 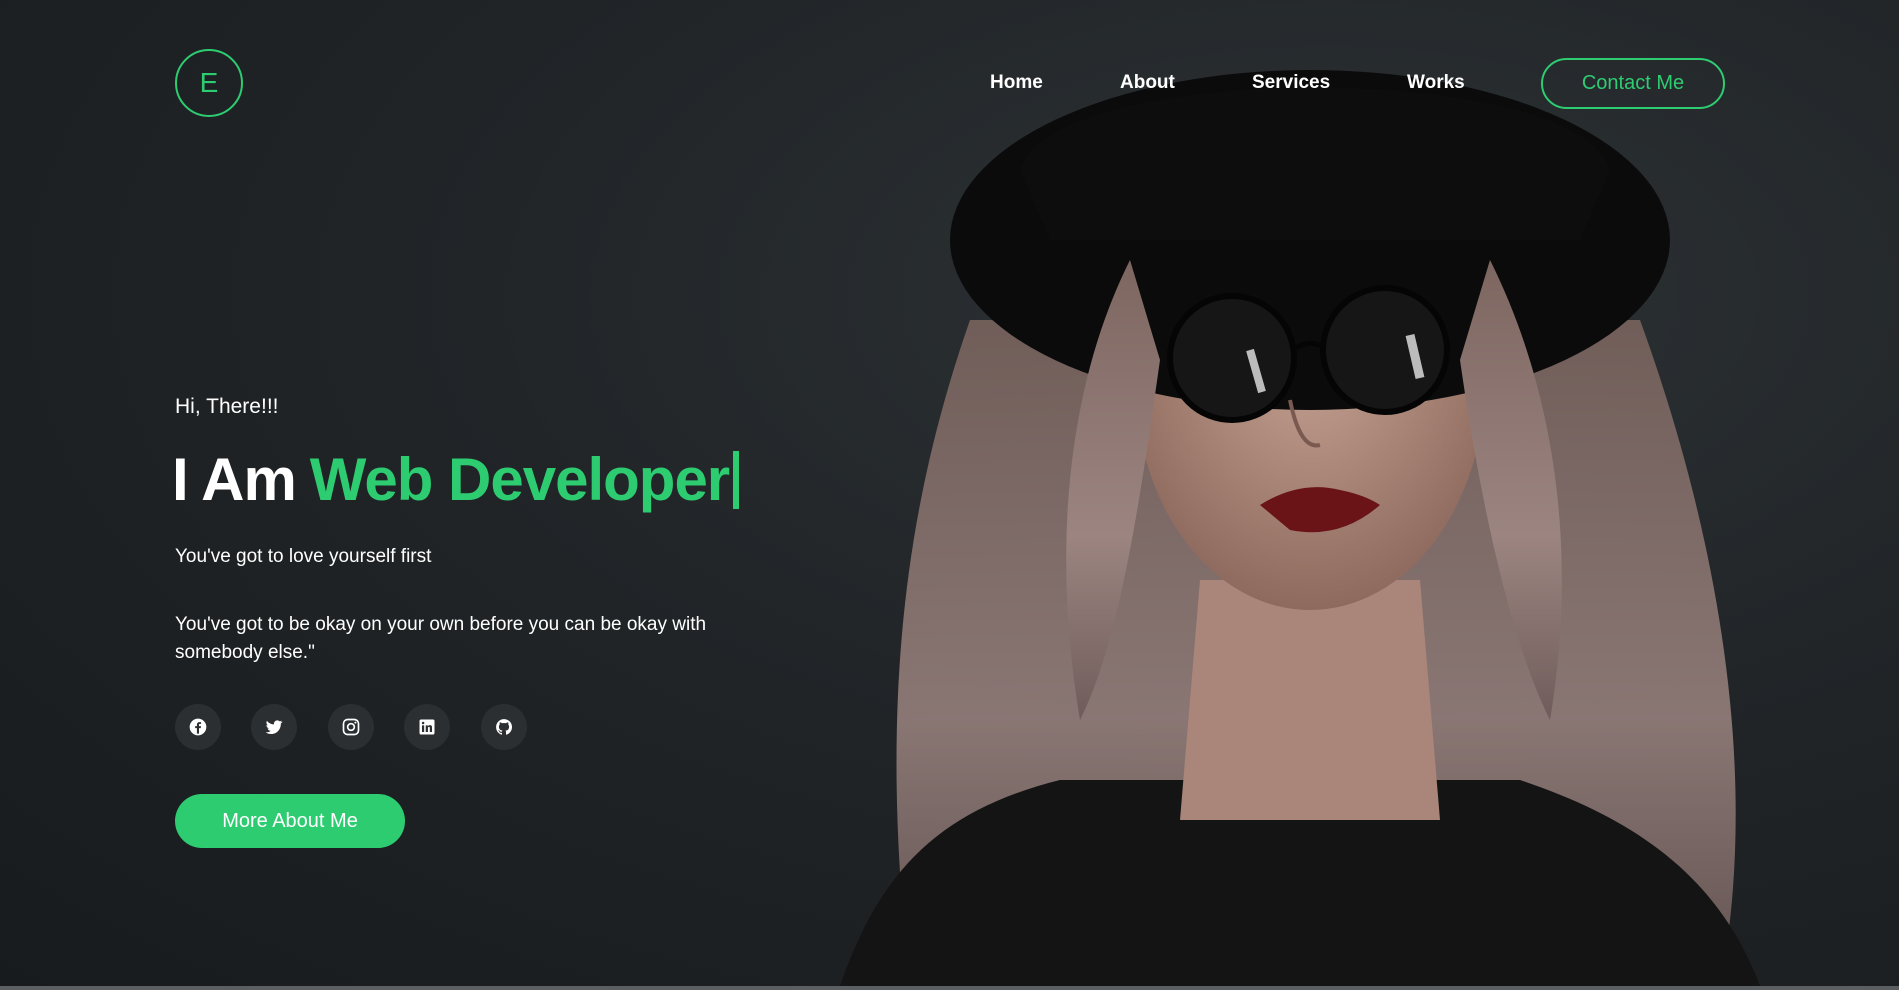 I want to click on linkedin-link, so click(x=427, y=727).